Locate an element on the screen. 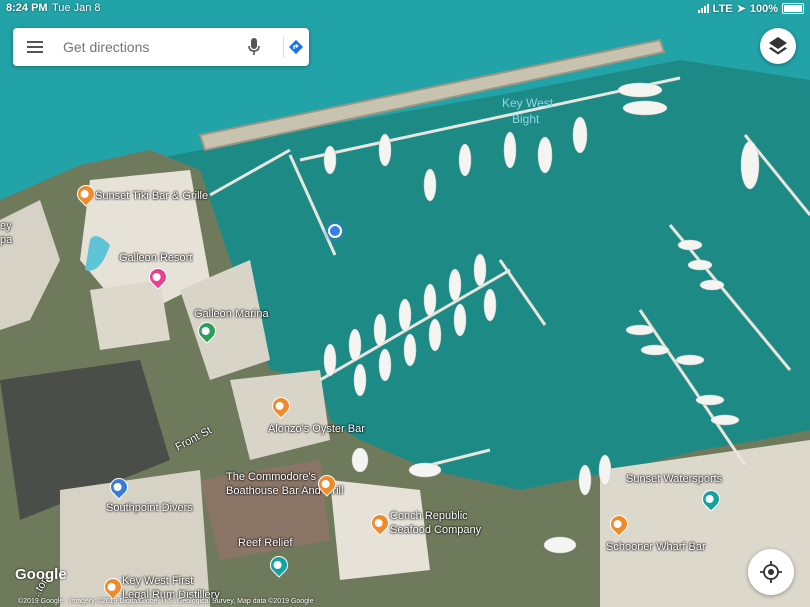 This screenshot has height=607, width=810. layers-icon is located at coordinates (778, 46).